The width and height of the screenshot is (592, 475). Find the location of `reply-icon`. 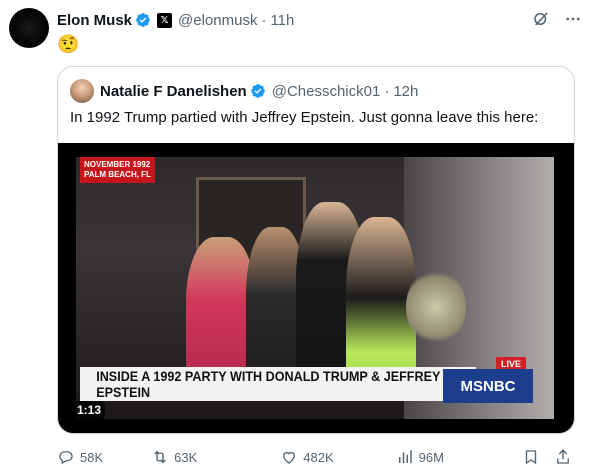

reply-icon is located at coordinates (66, 458).